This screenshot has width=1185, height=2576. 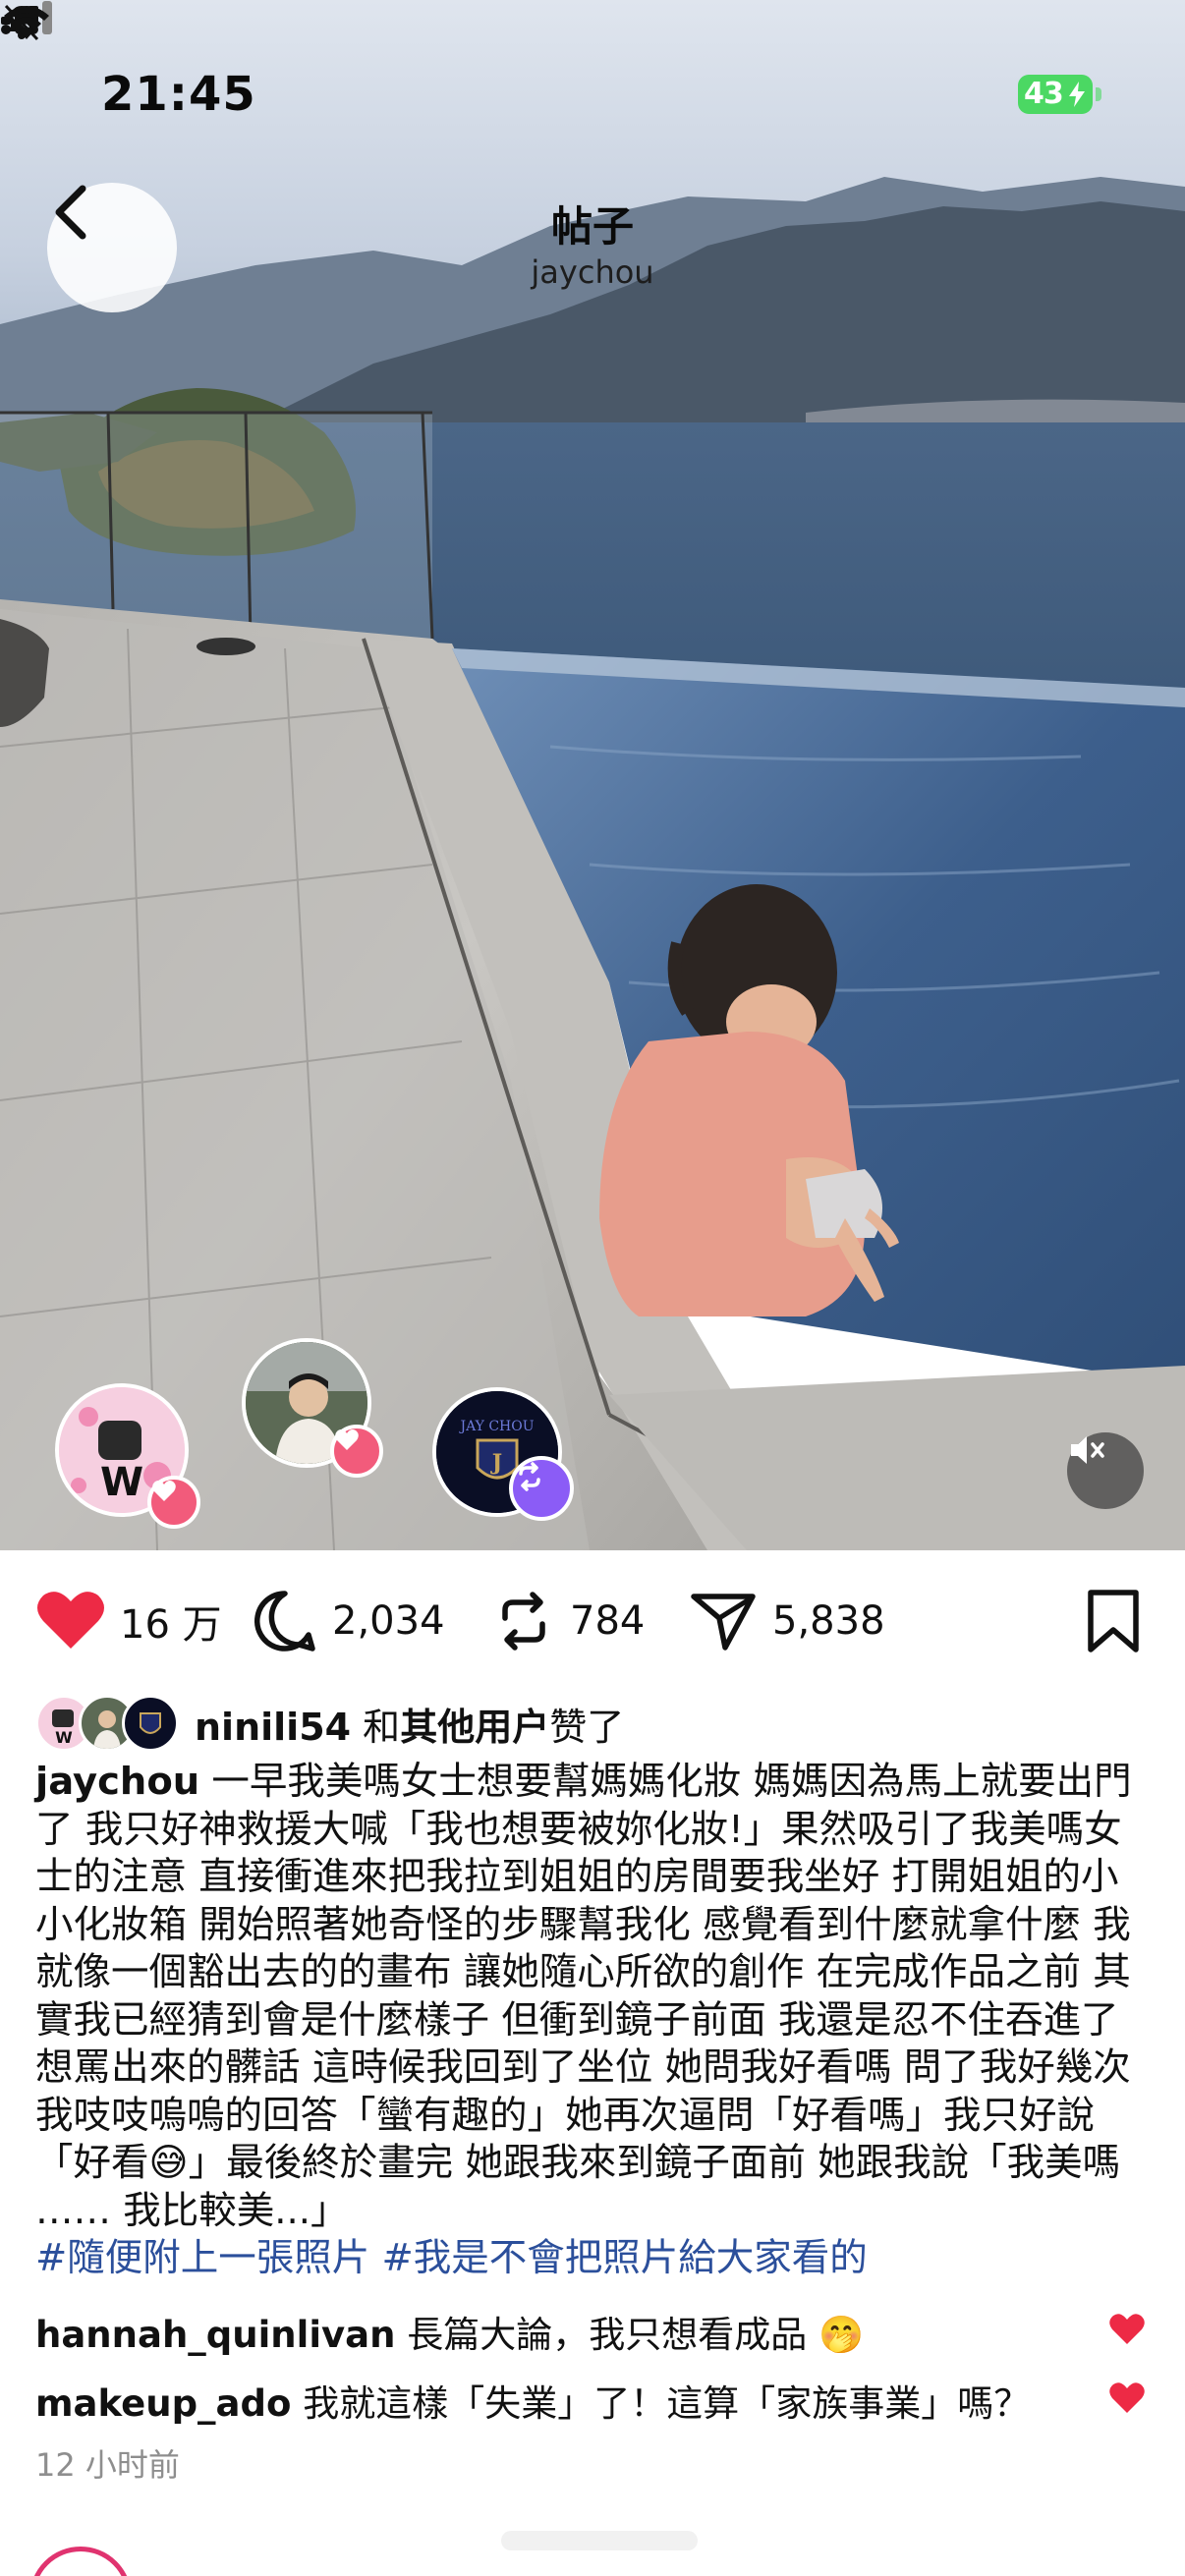 I want to click on comment-author: hannah_quinlivan, so click(x=215, y=2335).